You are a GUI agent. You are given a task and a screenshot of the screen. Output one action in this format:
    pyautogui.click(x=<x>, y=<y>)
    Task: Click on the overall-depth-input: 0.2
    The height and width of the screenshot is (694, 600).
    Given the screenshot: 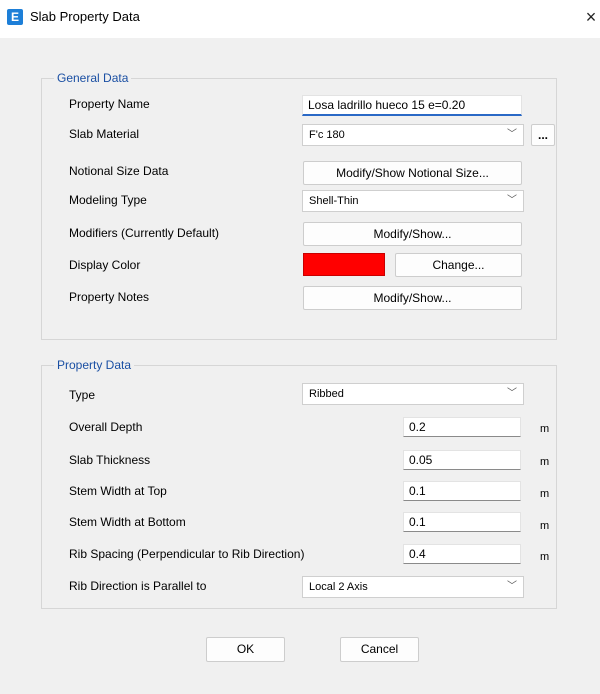 What is the action you would take?
    pyautogui.click(x=462, y=427)
    